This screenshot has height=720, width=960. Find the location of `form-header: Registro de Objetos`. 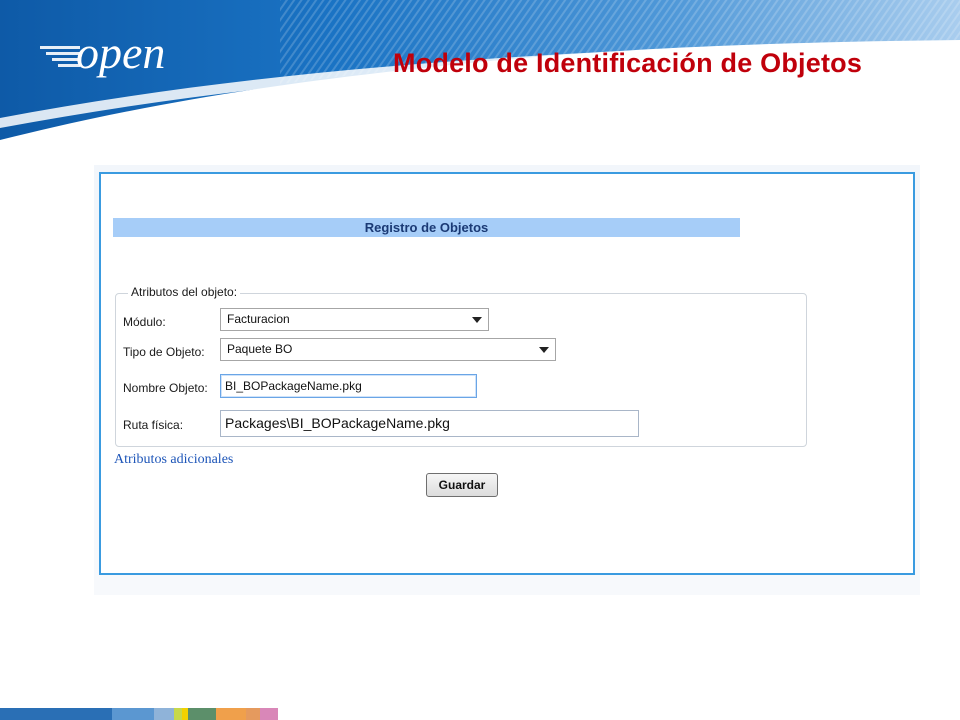

form-header: Registro de Objetos is located at coordinates (426, 227).